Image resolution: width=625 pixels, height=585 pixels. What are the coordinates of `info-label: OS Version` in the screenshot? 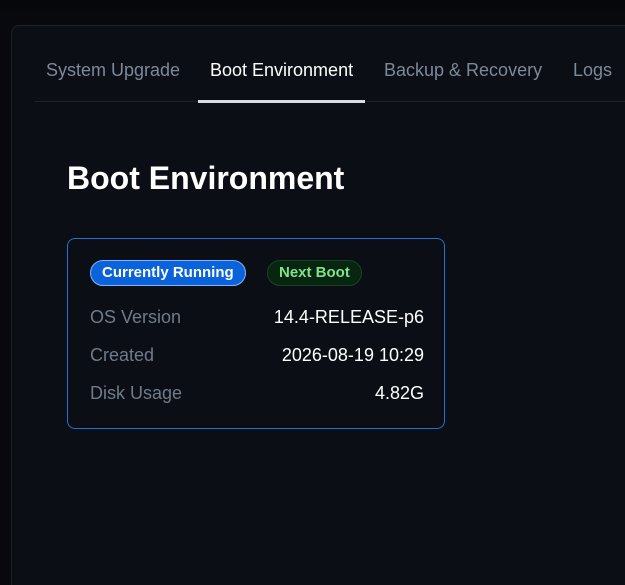 It's located at (136, 317).